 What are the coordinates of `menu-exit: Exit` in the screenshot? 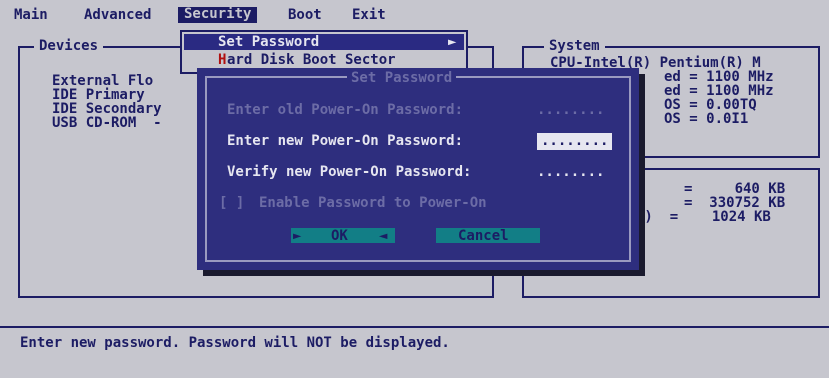 It's located at (369, 15).